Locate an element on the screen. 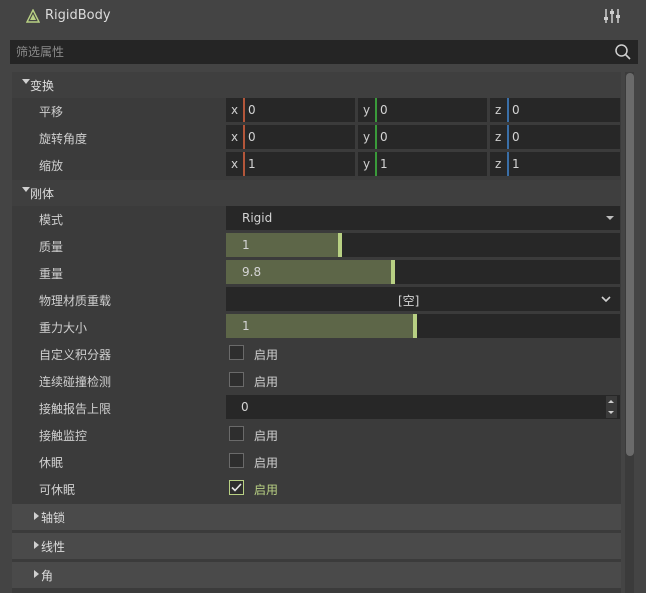 Image resolution: width=646 pixels, height=593 pixels. rigidbody-icon is located at coordinates (33, 16).